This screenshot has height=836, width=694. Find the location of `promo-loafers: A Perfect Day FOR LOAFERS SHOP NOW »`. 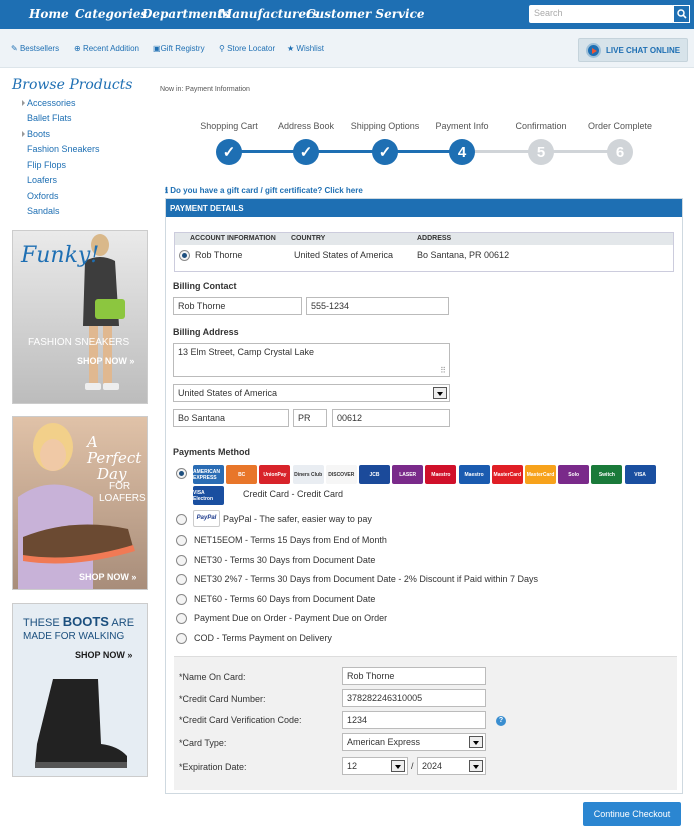

promo-loafers: A Perfect Day FOR LOAFERS SHOP NOW » is located at coordinates (80, 503).